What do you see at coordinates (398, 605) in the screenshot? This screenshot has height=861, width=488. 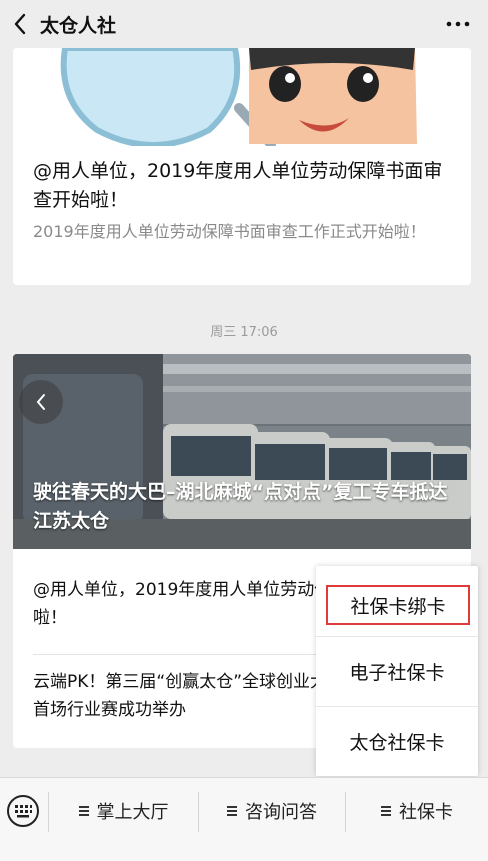 I see `menu-item-social-card-binding: 社保卡绑卡` at bounding box center [398, 605].